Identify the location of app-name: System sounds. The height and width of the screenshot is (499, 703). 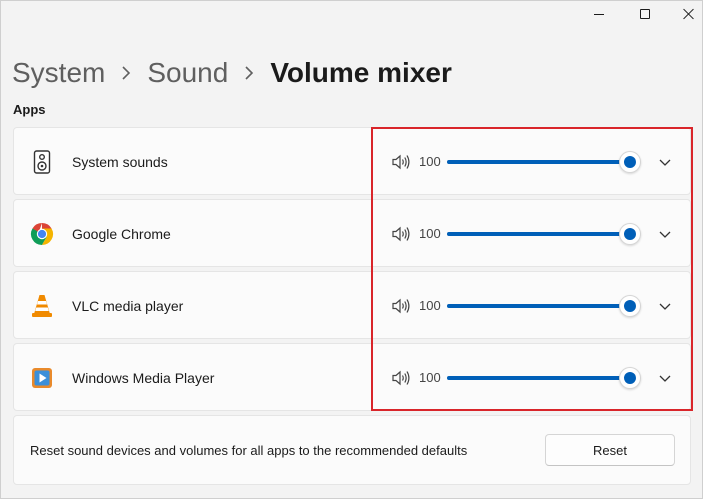
(120, 162).